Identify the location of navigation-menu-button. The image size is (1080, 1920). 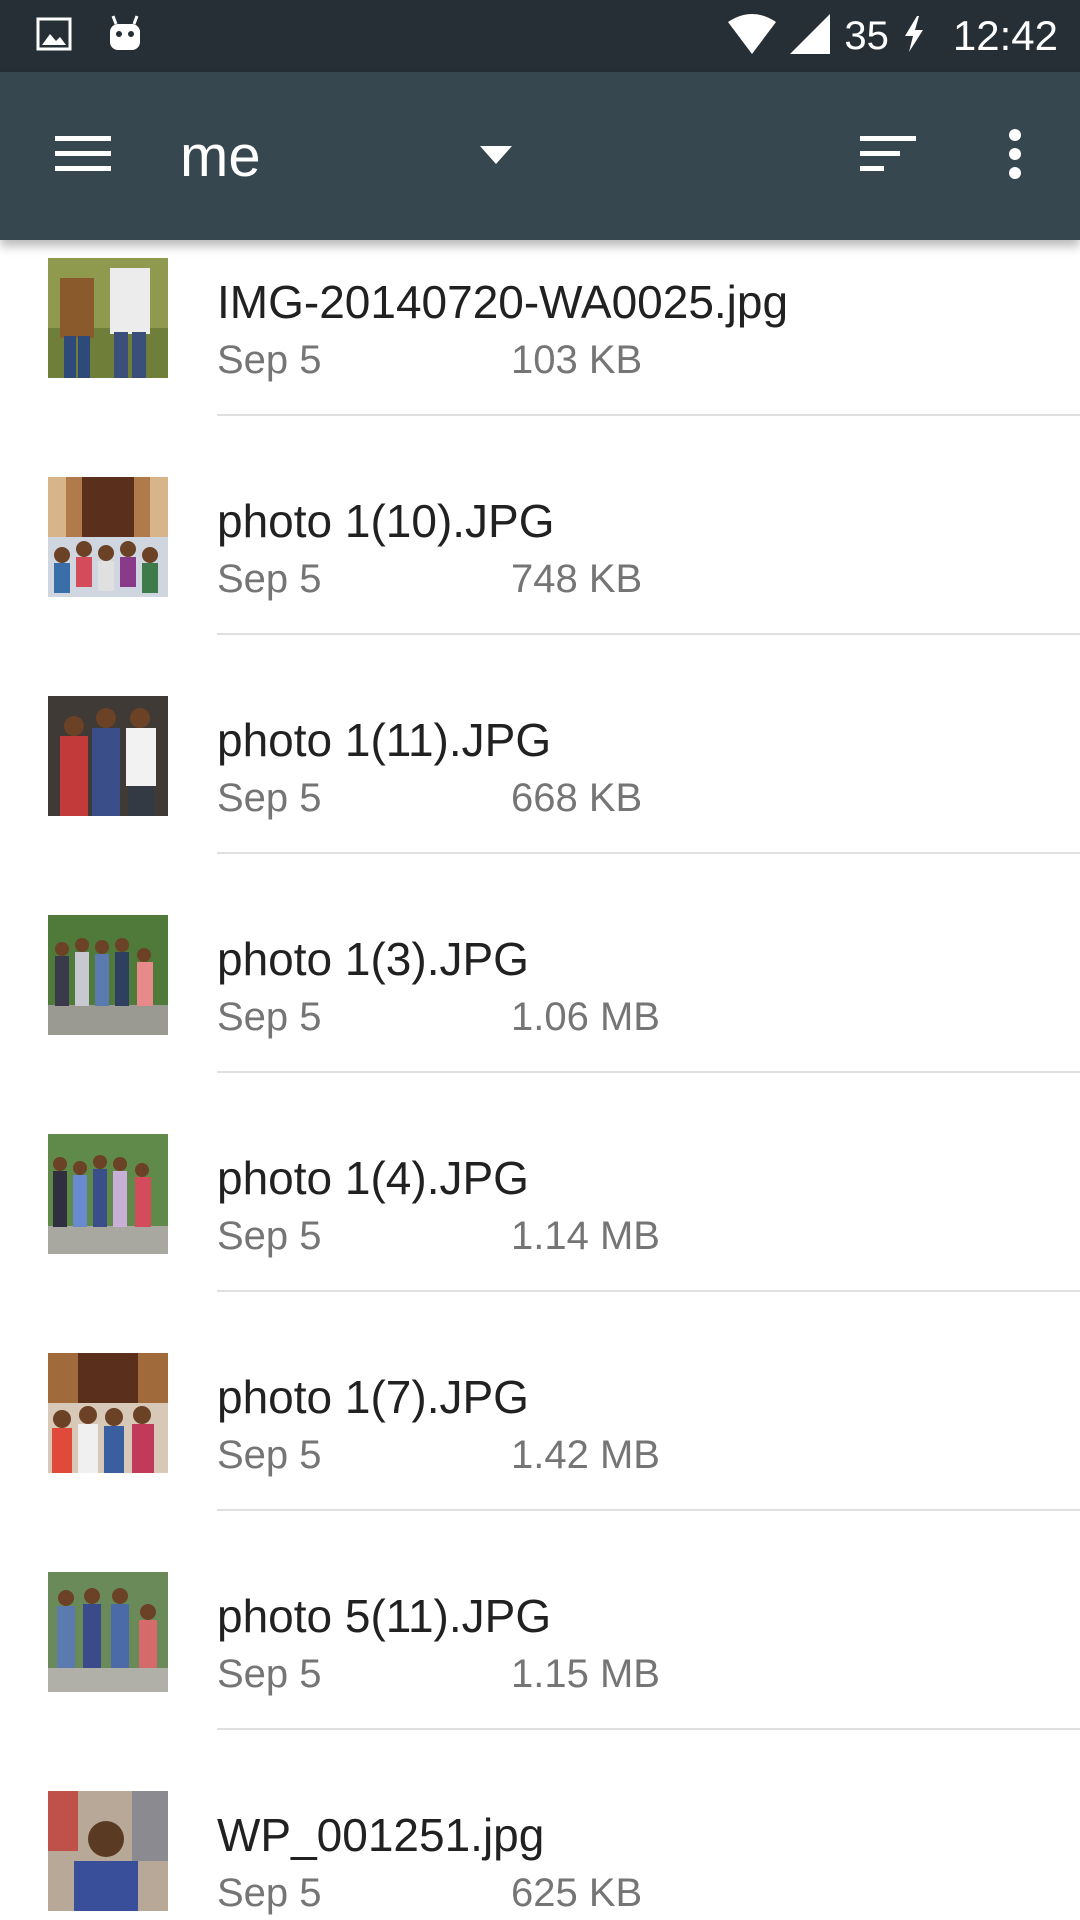
(83, 156).